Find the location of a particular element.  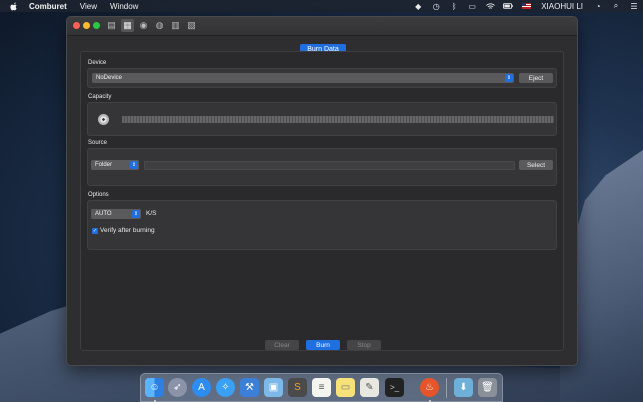

source-label: Source is located at coordinates (98, 143).